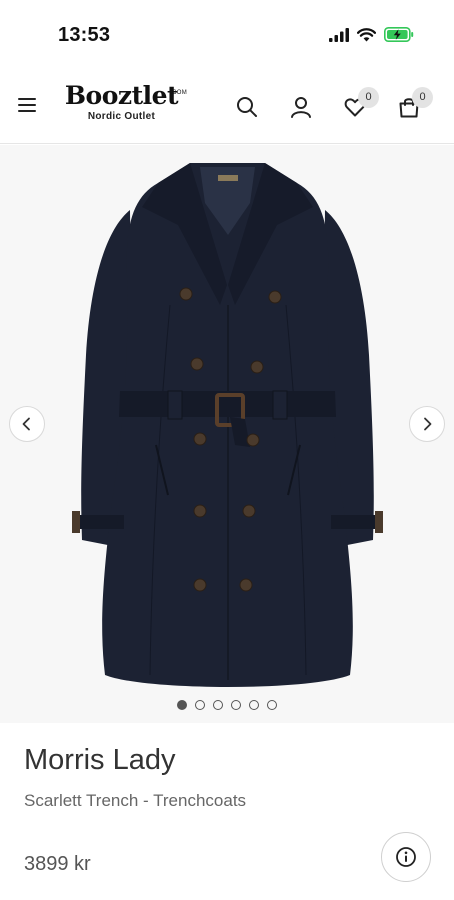  Describe the element at coordinates (422, 97) in the screenshot. I see `cart-count-badge: 0` at that location.